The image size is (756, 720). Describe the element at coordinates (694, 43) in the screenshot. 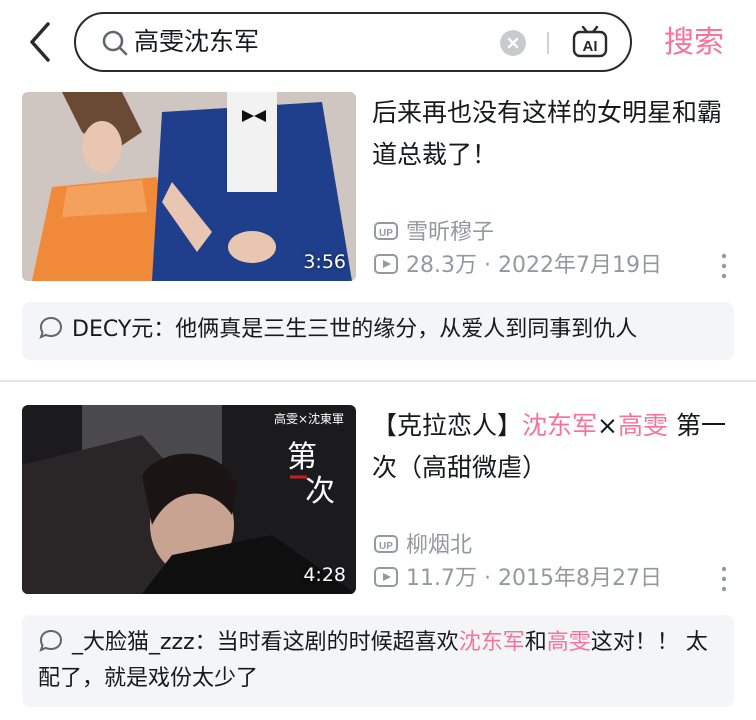

I see `search-button: 搜索` at that location.